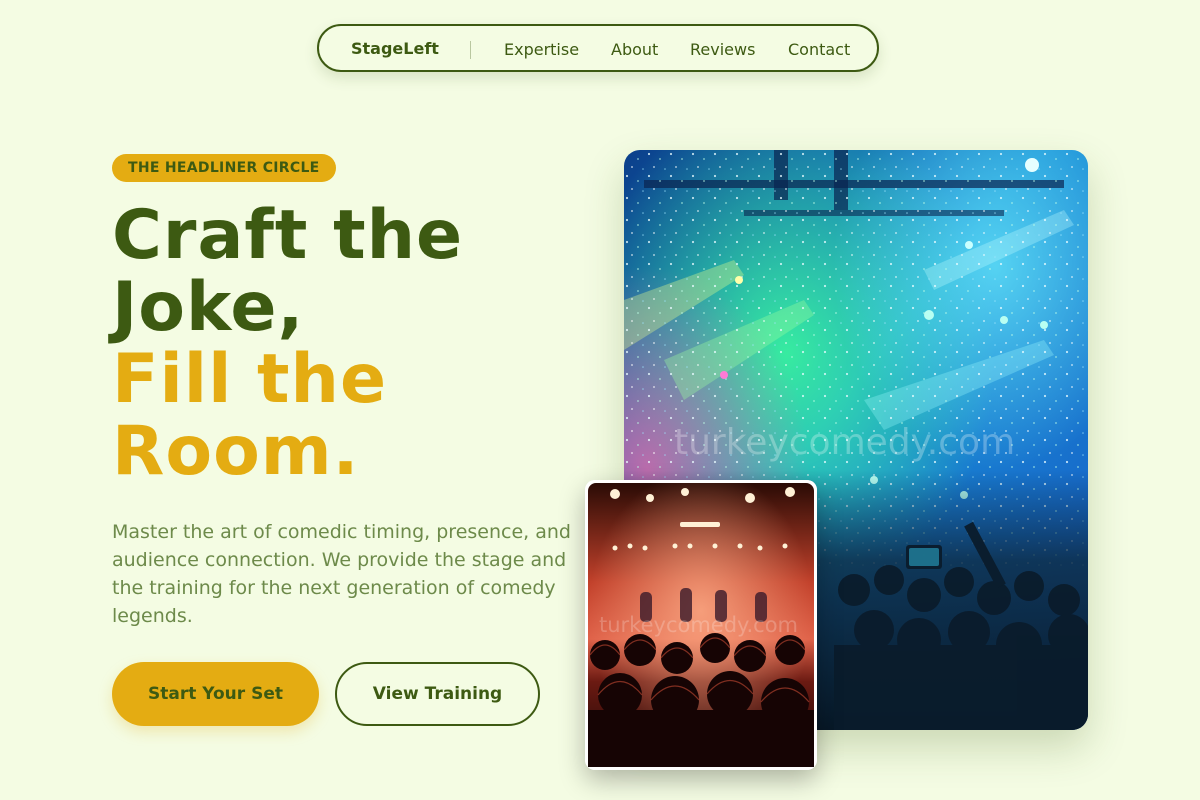 This screenshot has width=1200, height=800. Describe the element at coordinates (437, 694) in the screenshot. I see `view-training-button: View Training` at that location.